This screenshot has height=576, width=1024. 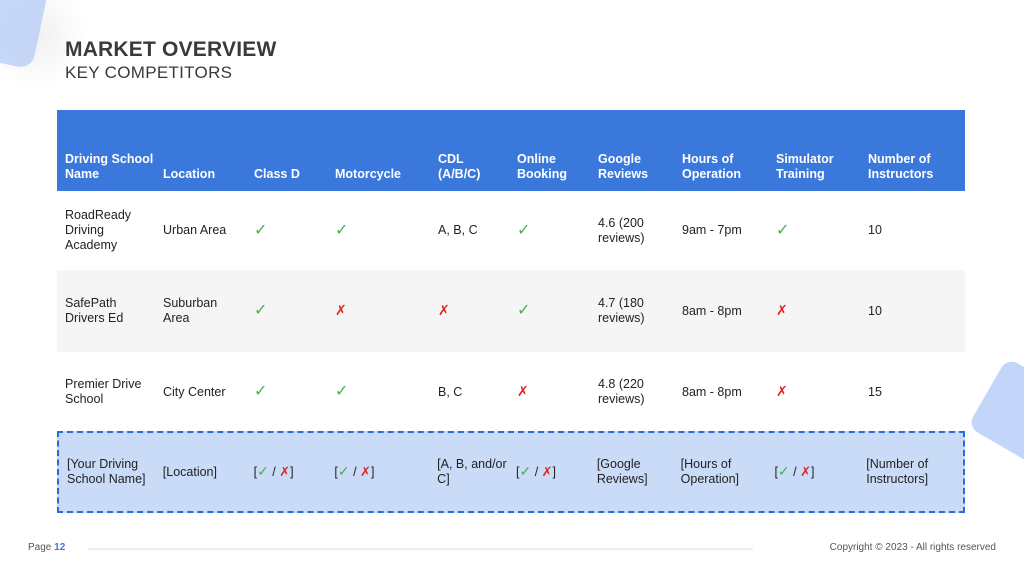 What do you see at coordinates (458, 230) in the screenshot?
I see `cell-cdl: A, B, C` at bounding box center [458, 230].